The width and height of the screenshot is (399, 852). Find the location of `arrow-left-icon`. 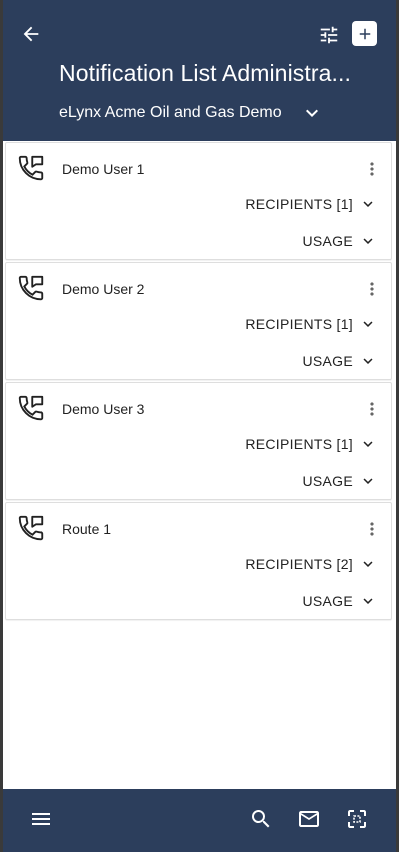

arrow-left-icon is located at coordinates (31, 34).